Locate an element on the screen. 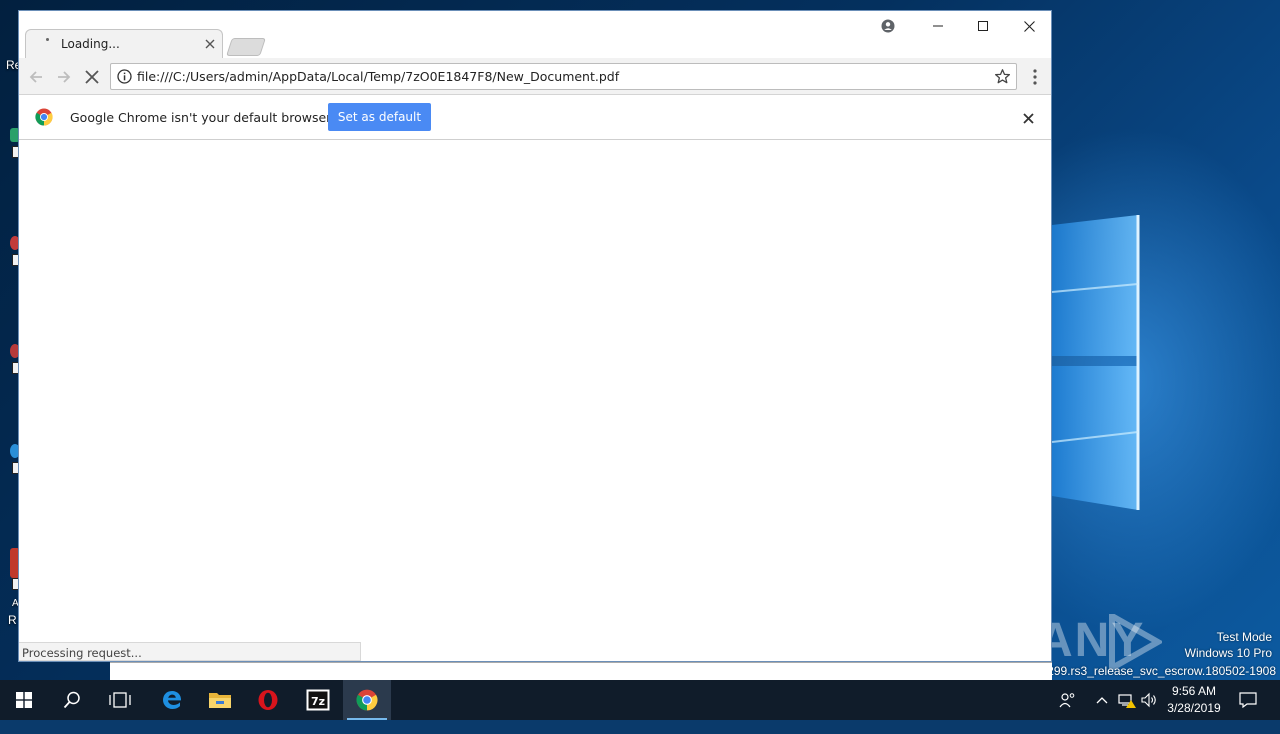 Image resolution: width=1280 pixels, height=734 pixels. search-button is located at coordinates (72, 700).